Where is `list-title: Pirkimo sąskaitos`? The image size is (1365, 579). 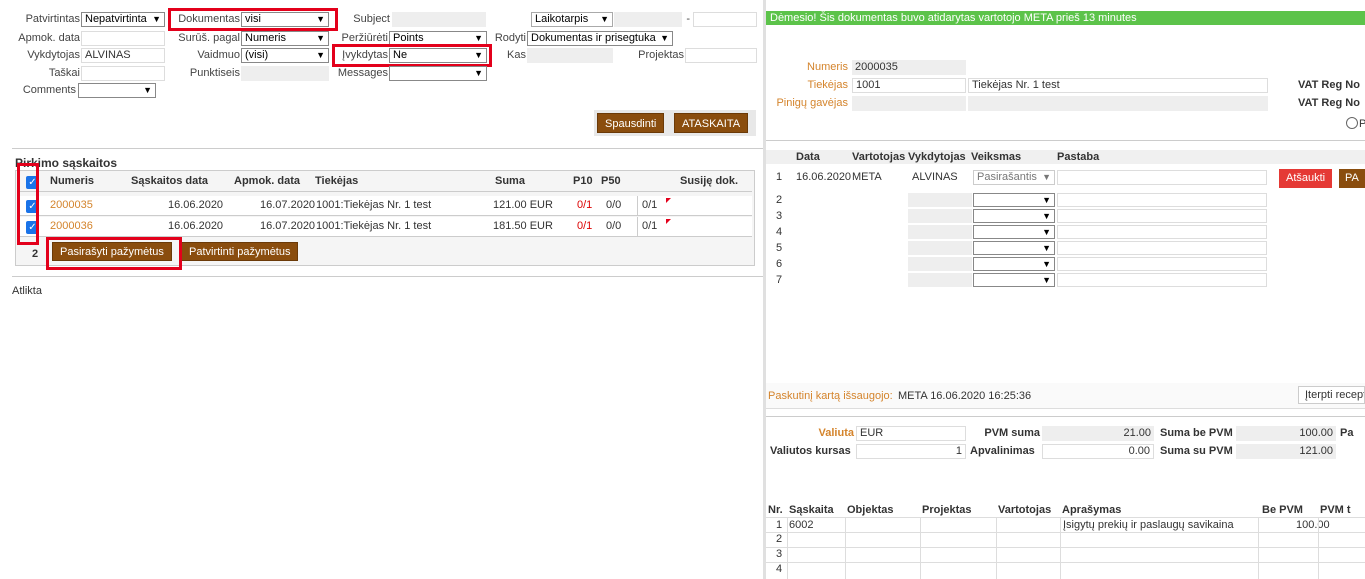
list-title: Pirkimo sąskaitos is located at coordinates (66, 163).